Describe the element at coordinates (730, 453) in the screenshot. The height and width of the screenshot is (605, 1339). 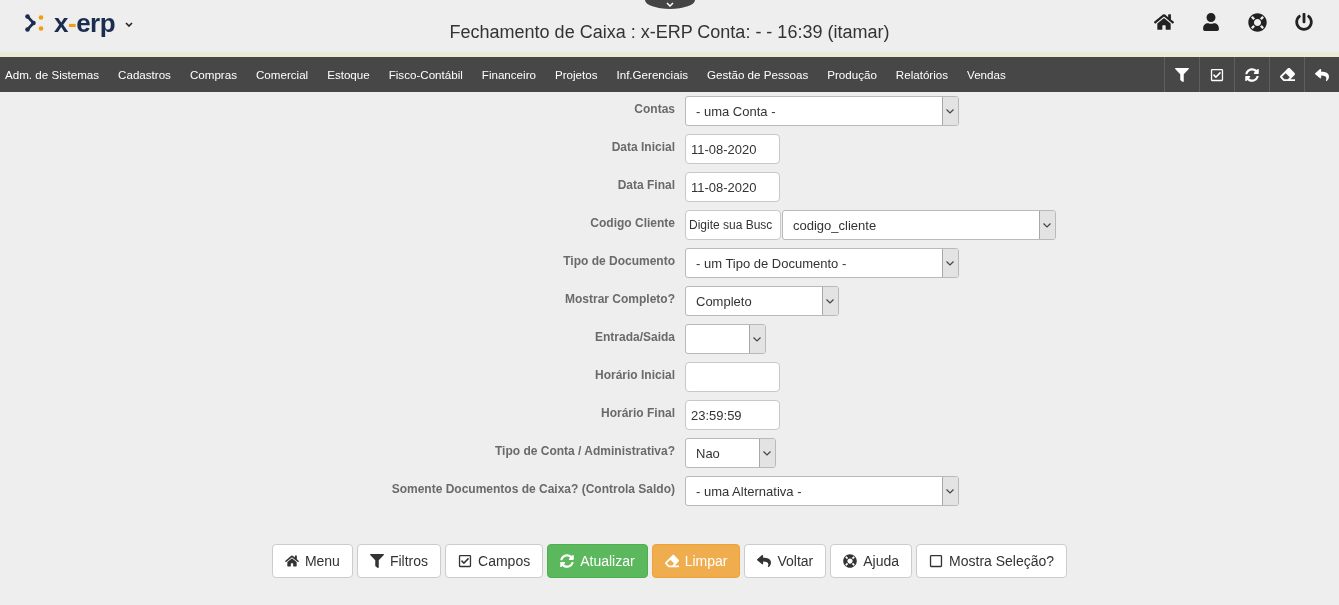
I see `dropdown-field: Nao` at that location.